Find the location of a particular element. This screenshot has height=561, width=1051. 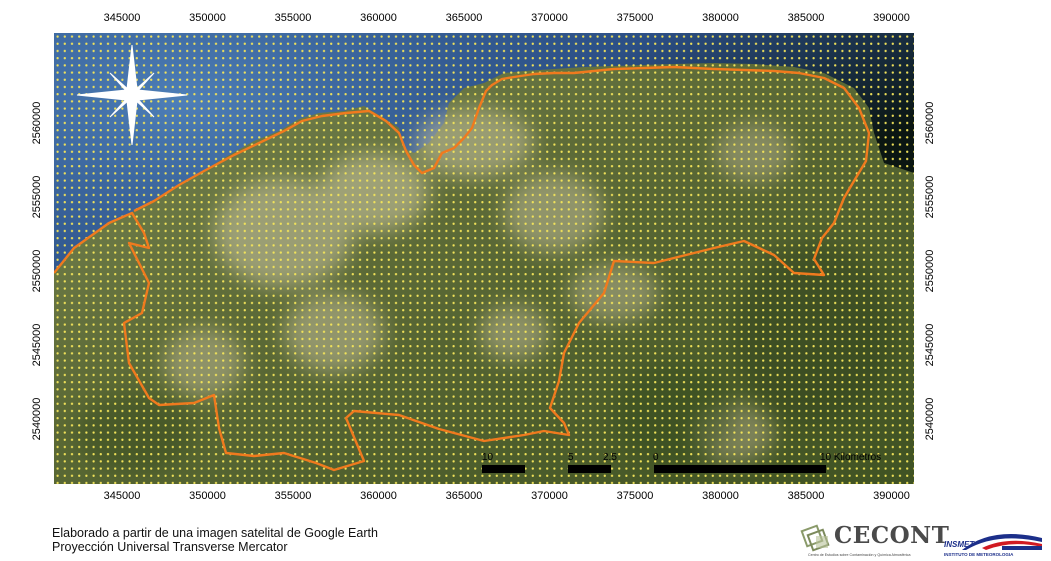

insmet-logo: INSMET INSTITUTO DE METEOROLOGIA is located at coordinates (993, 544).